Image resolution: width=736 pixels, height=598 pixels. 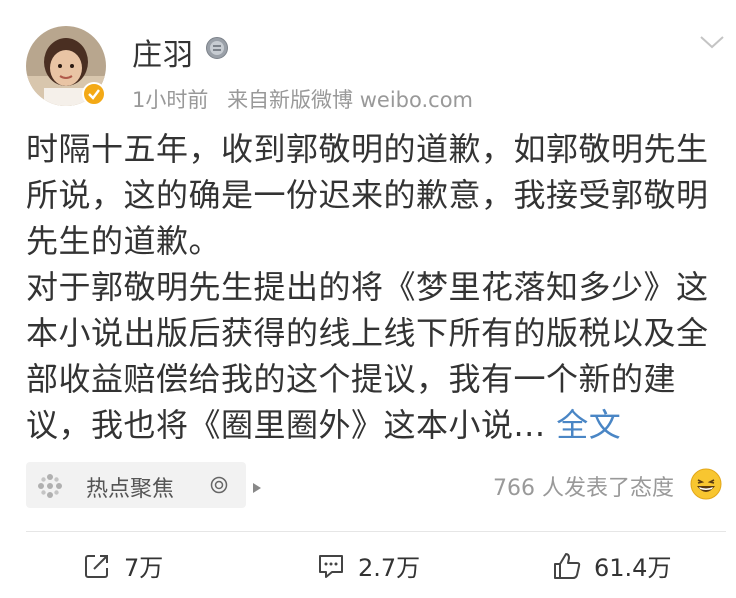 I want to click on target-circle-icon, so click(x=219, y=485).